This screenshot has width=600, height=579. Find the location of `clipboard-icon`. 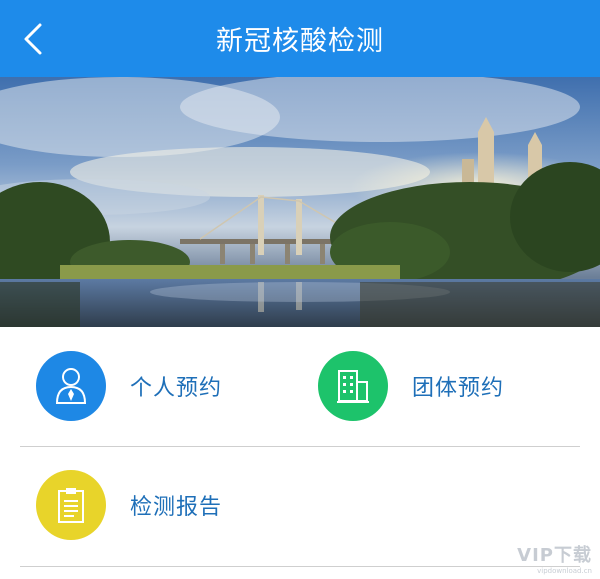

clipboard-icon is located at coordinates (71, 505).